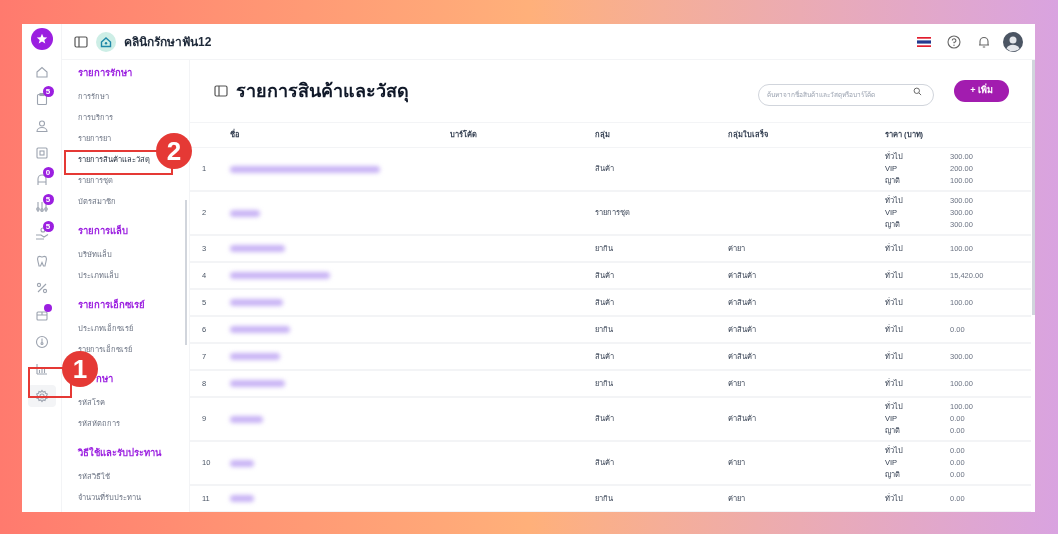 This screenshot has width=1058, height=534. What do you see at coordinates (41, 288) in the screenshot?
I see `percent-icon` at bounding box center [41, 288].